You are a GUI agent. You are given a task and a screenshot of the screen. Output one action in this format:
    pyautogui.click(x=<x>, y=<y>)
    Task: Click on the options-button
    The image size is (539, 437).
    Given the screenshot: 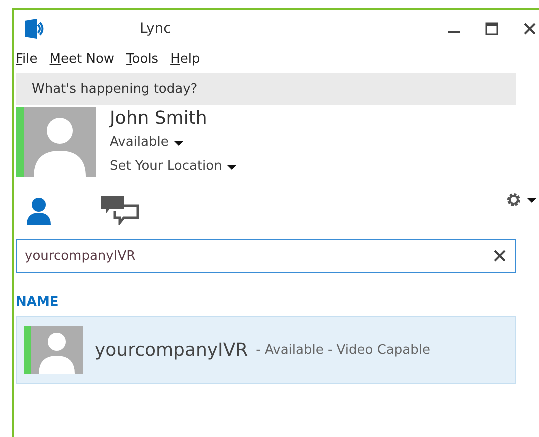 What is the action you would take?
    pyautogui.click(x=521, y=200)
    